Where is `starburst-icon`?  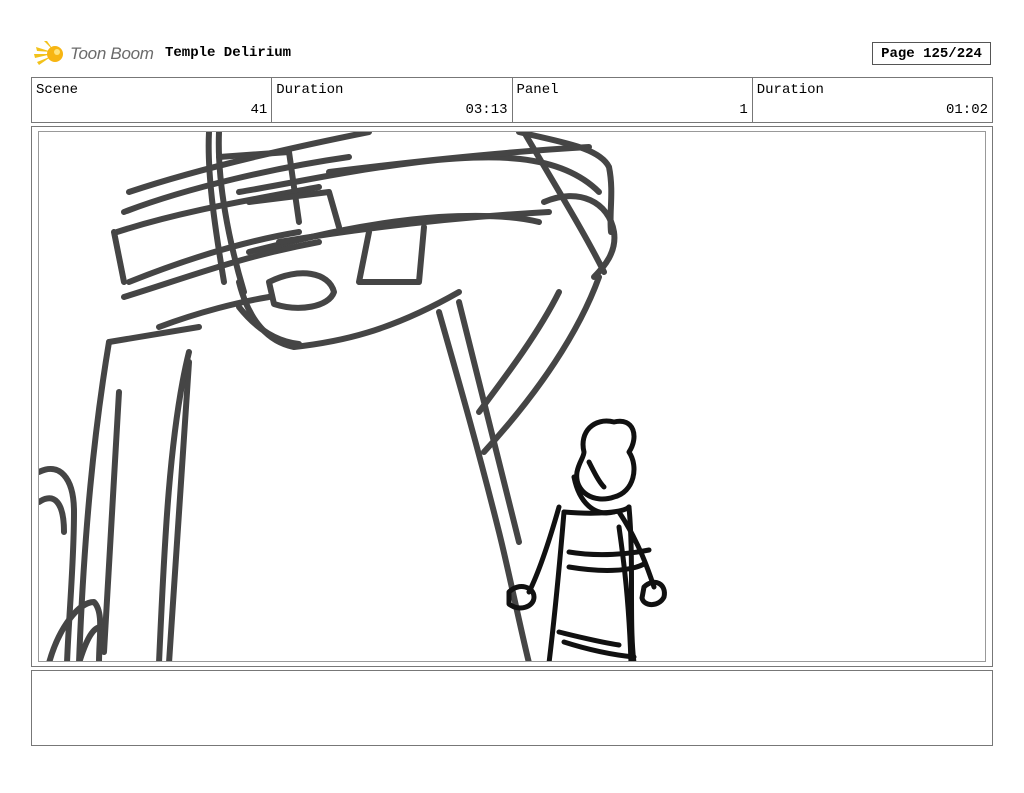
starburst-icon is located at coordinates (48, 53).